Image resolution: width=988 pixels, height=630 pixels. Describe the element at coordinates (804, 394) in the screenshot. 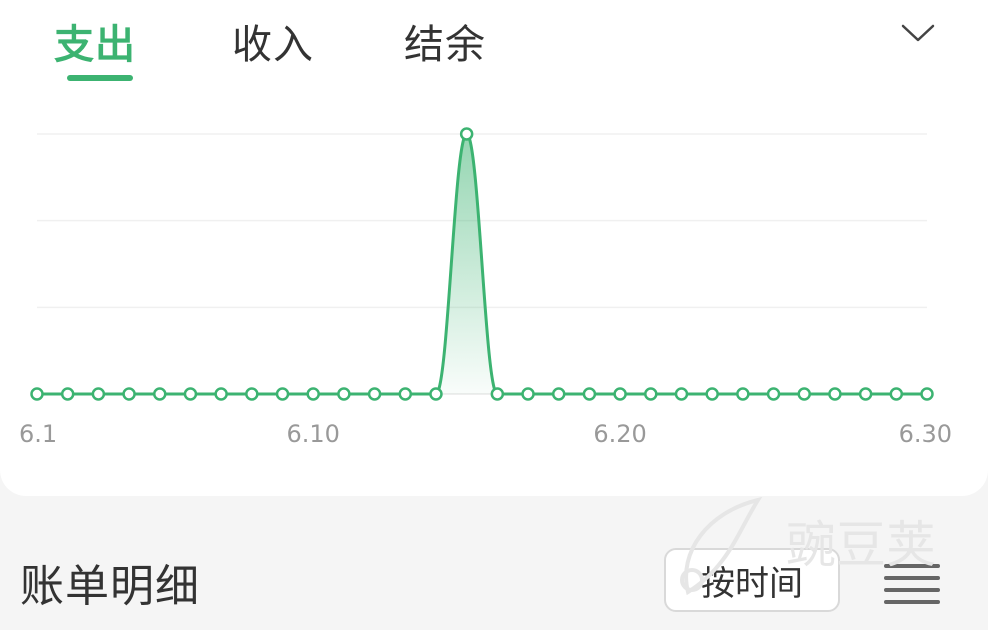

I see `data-point-6.26` at that location.